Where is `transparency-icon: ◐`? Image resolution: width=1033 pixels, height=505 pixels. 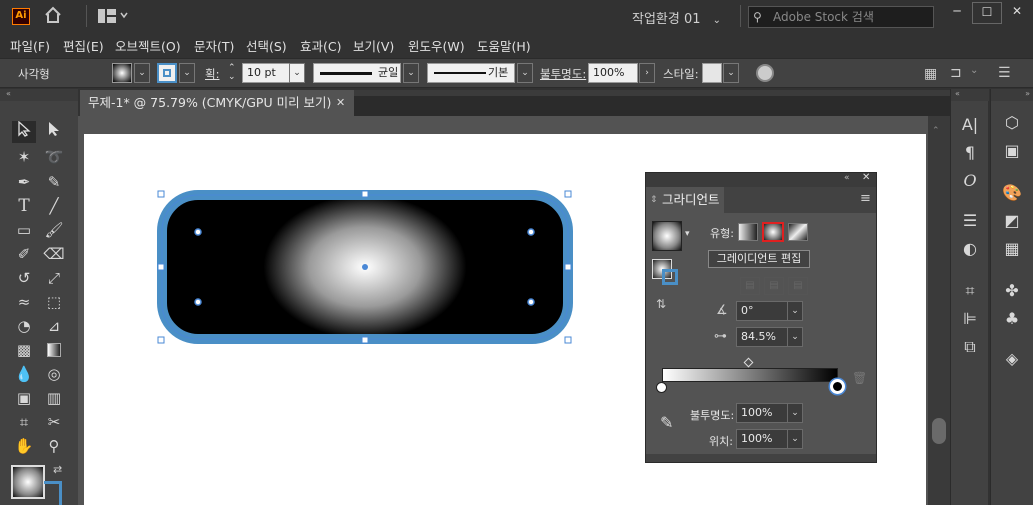
transparency-icon: ◐ is located at coordinates (970, 249).